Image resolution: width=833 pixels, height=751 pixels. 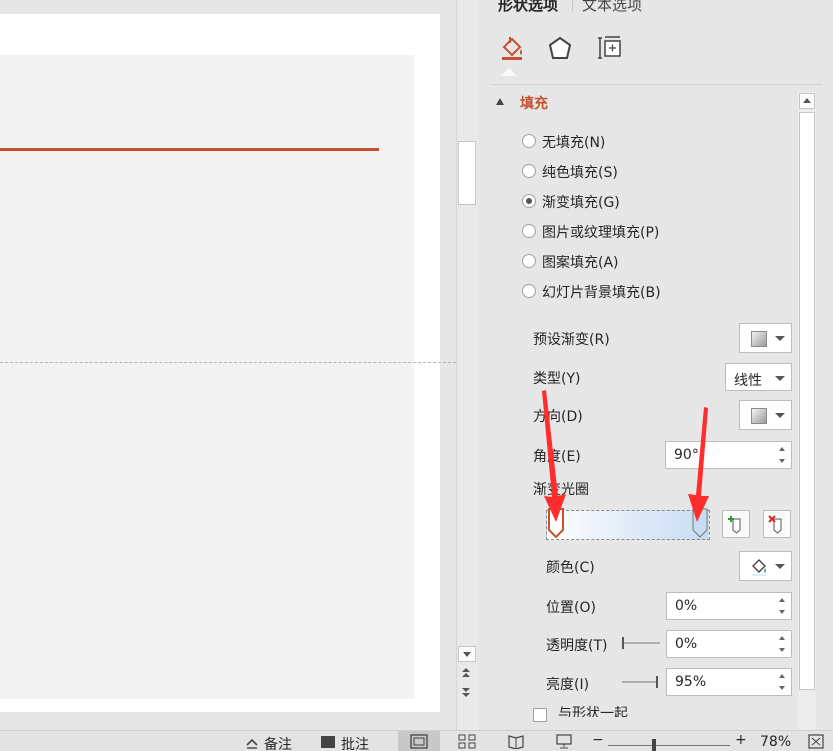 I want to click on pane-vertical-scrollbar, so click(x=807, y=411).